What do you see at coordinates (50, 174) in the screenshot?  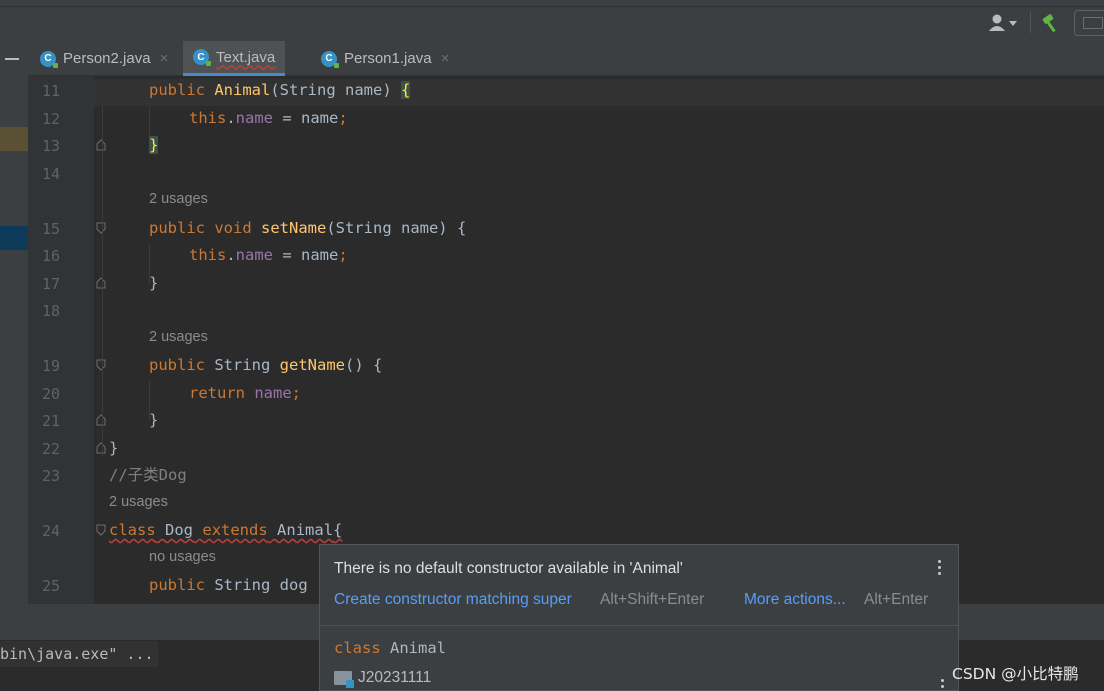 I see `line-number: 14` at bounding box center [50, 174].